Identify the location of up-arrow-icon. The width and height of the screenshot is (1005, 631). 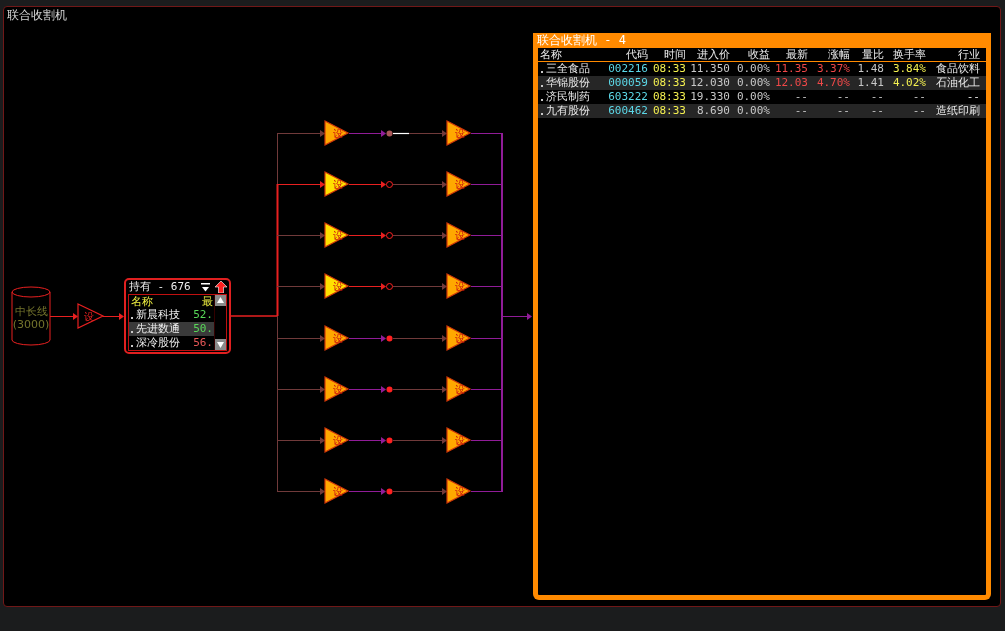
(221, 287).